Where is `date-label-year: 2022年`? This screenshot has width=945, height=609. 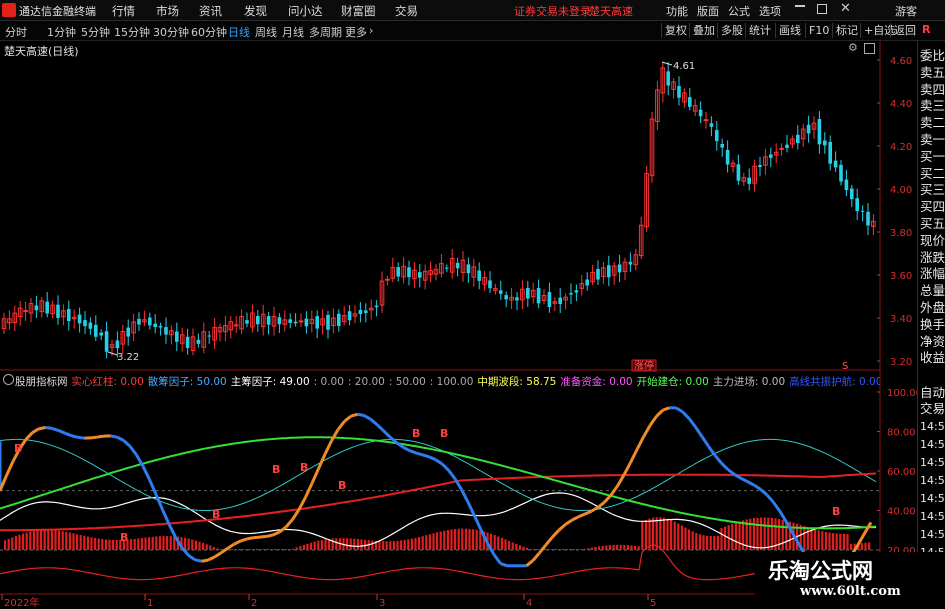 date-label-year: 2022年 is located at coordinates (21, 602).